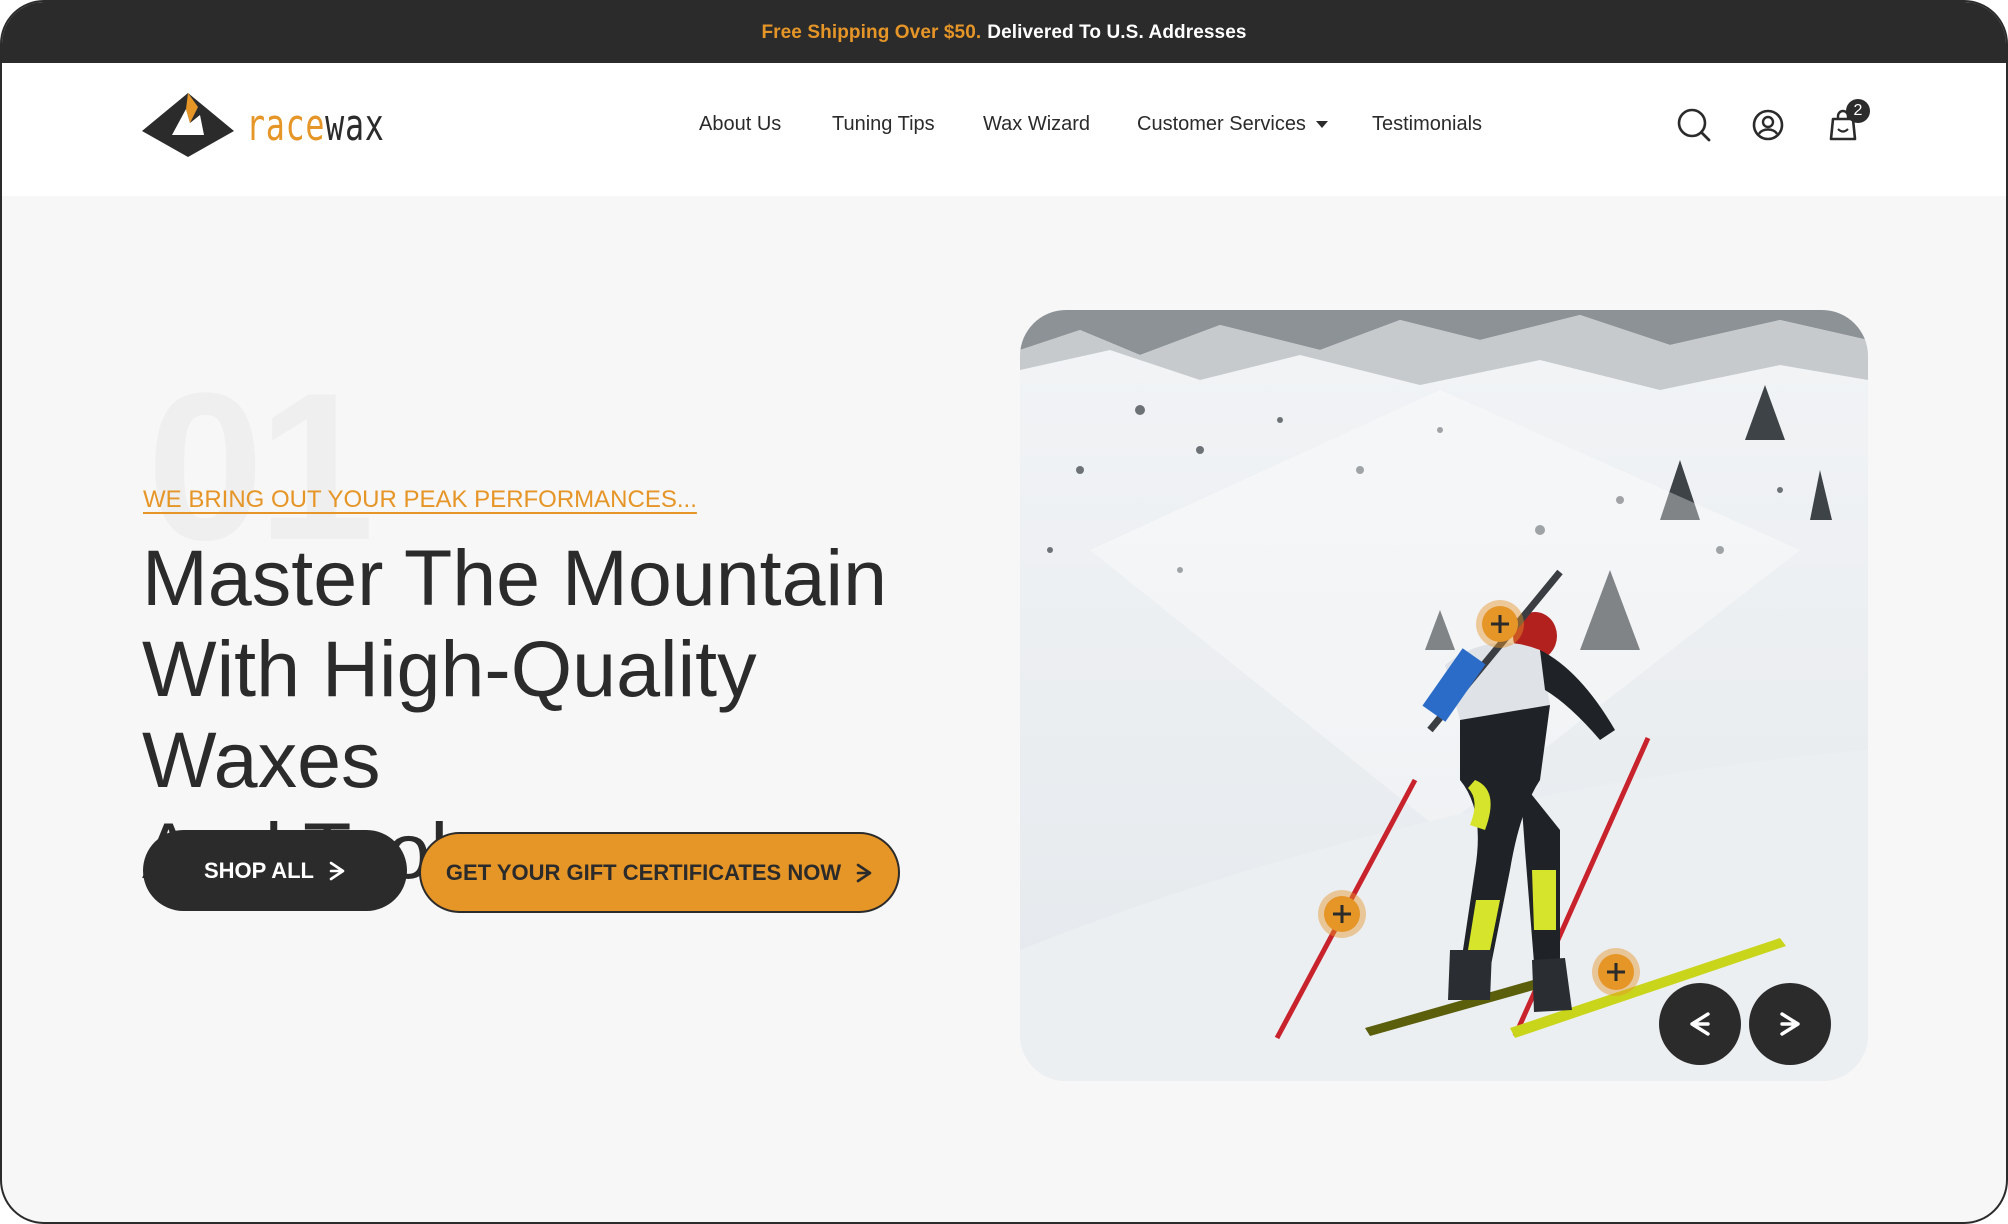 This screenshot has height=1224, width=2008. I want to click on nav-label: Tuning Tips, so click(883, 124).